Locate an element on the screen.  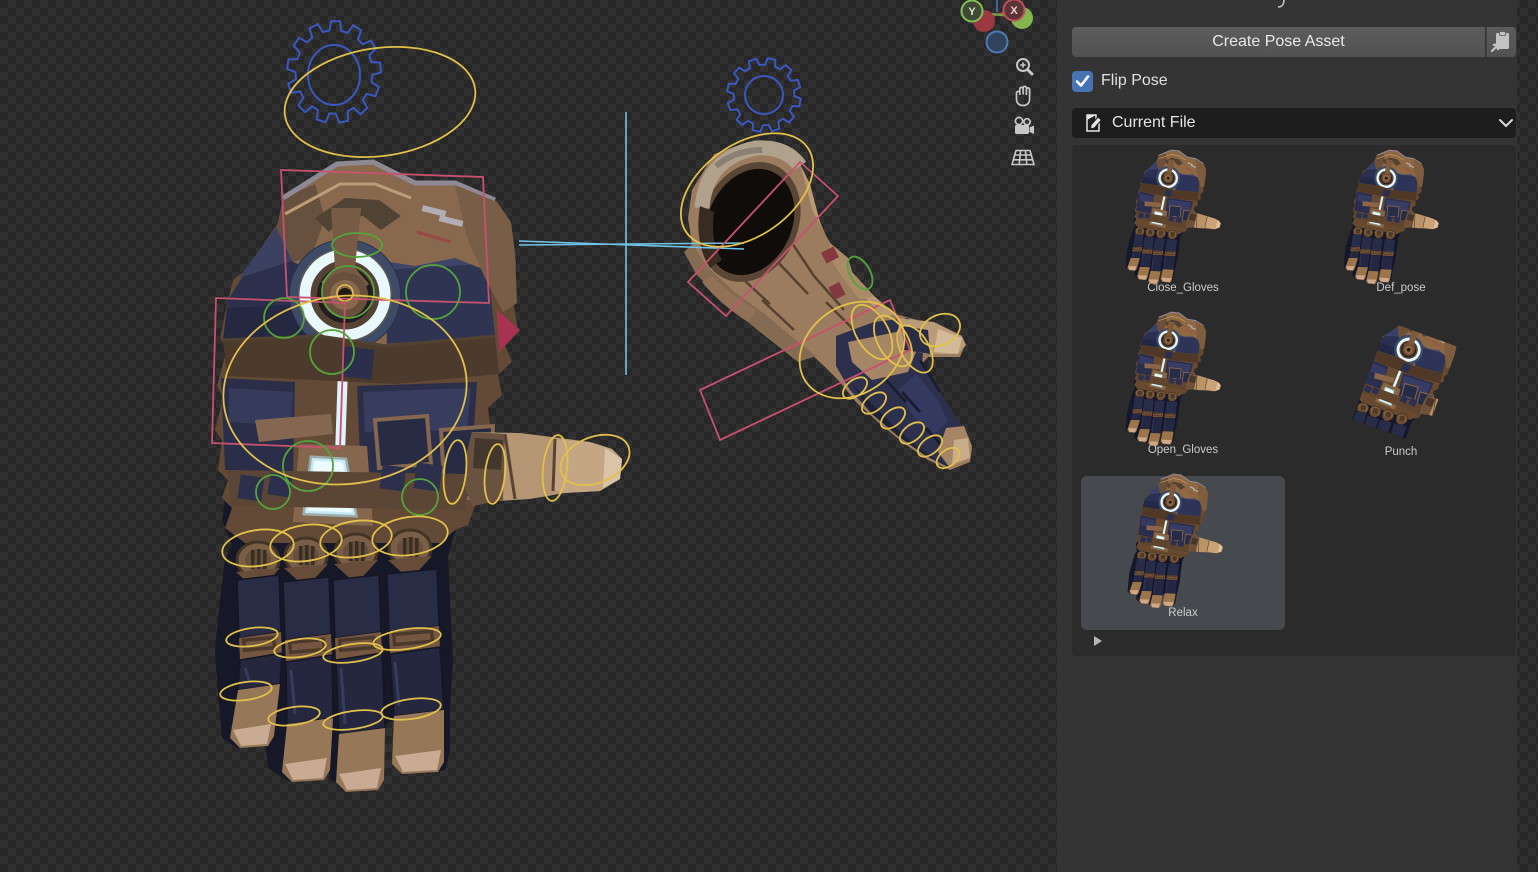
svg-text: Y is located at coordinates (972, 12).